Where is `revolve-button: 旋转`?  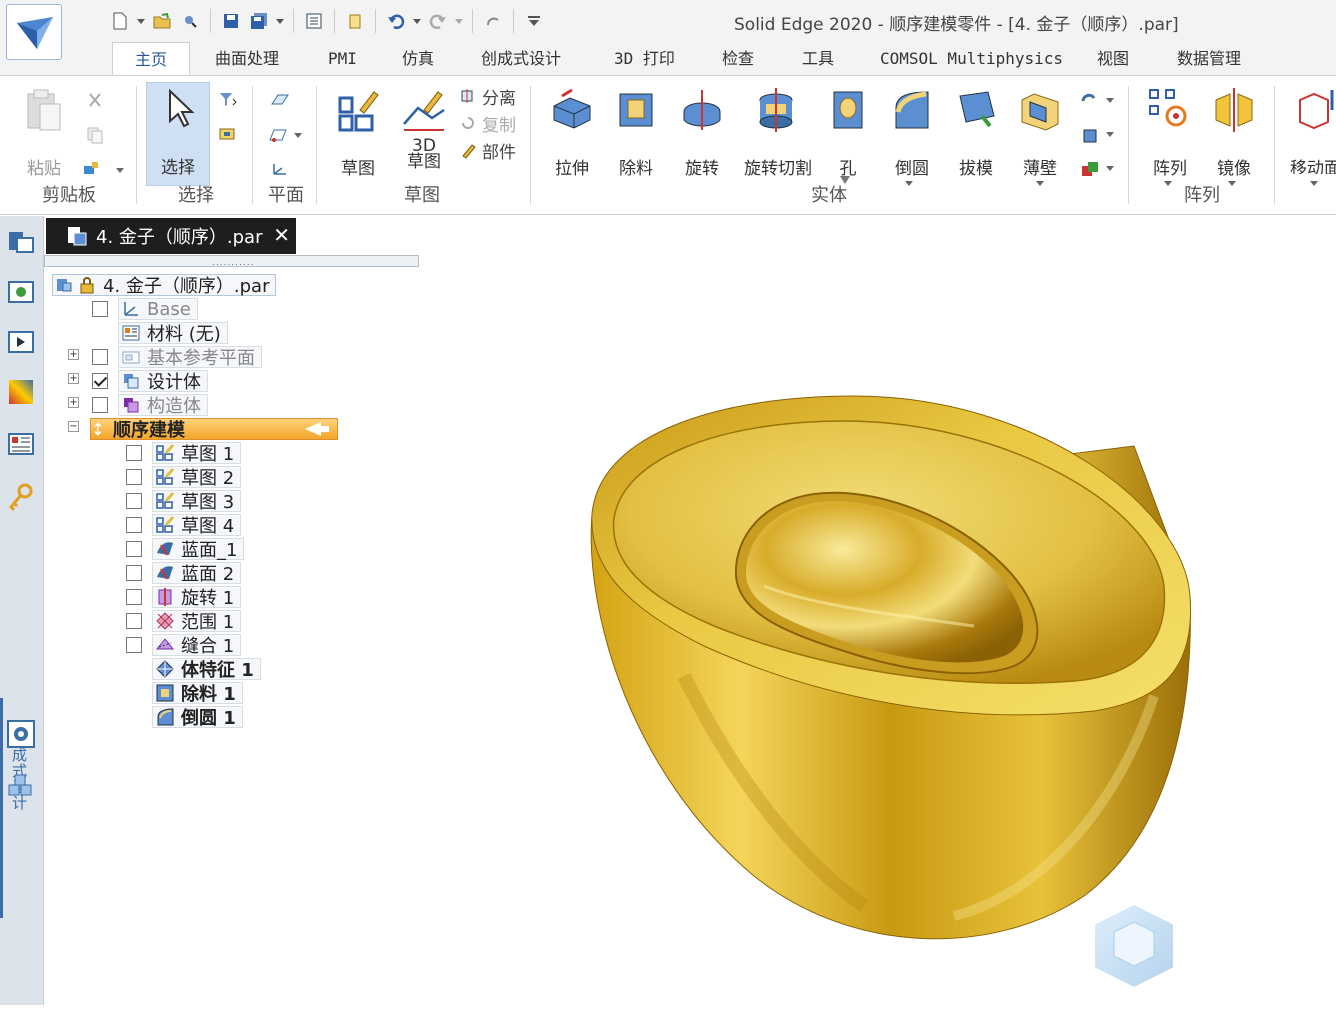 revolve-button: 旋转 is located at coordinates (702, 131).